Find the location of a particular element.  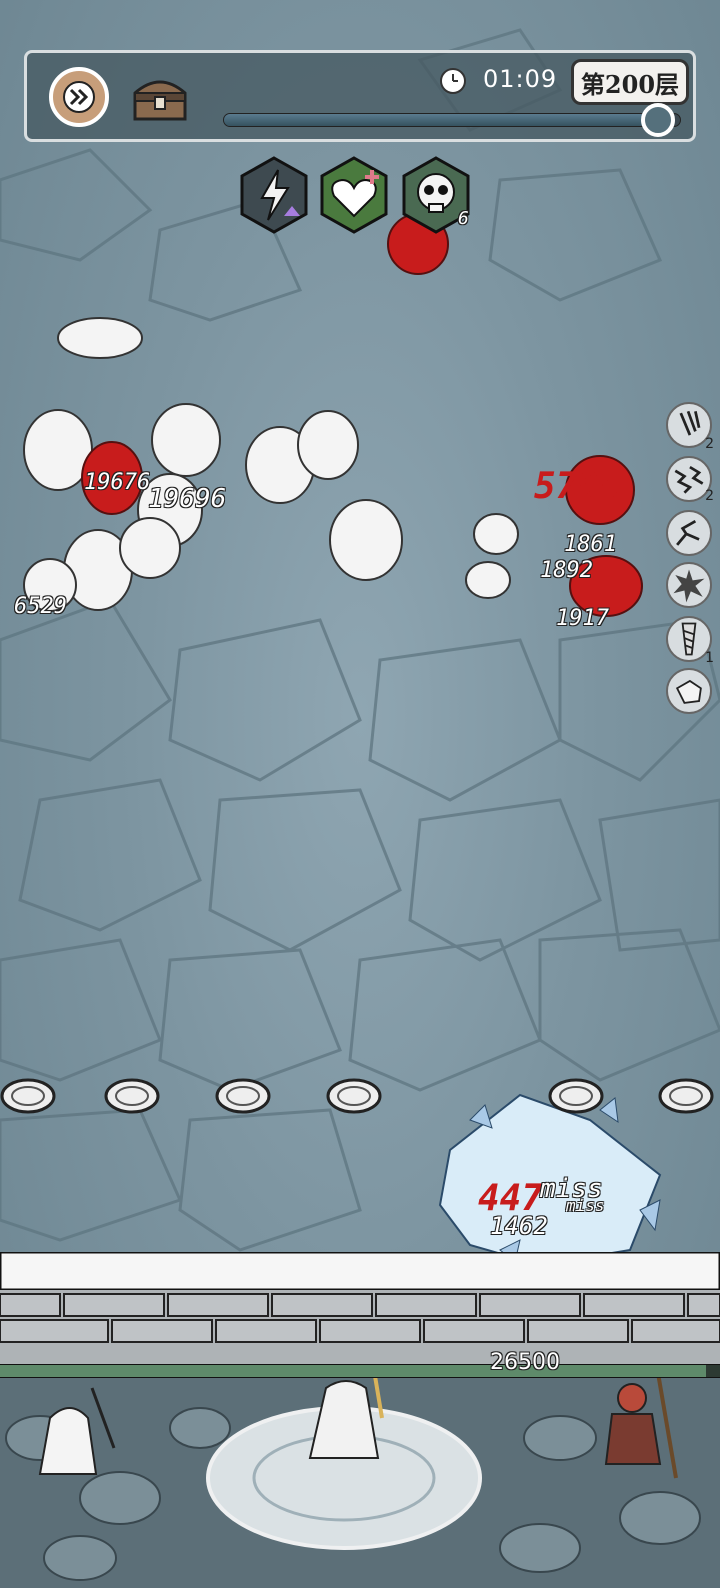

top-hud-bar: 01:09 第200层 is located at coordinates (360, 96).